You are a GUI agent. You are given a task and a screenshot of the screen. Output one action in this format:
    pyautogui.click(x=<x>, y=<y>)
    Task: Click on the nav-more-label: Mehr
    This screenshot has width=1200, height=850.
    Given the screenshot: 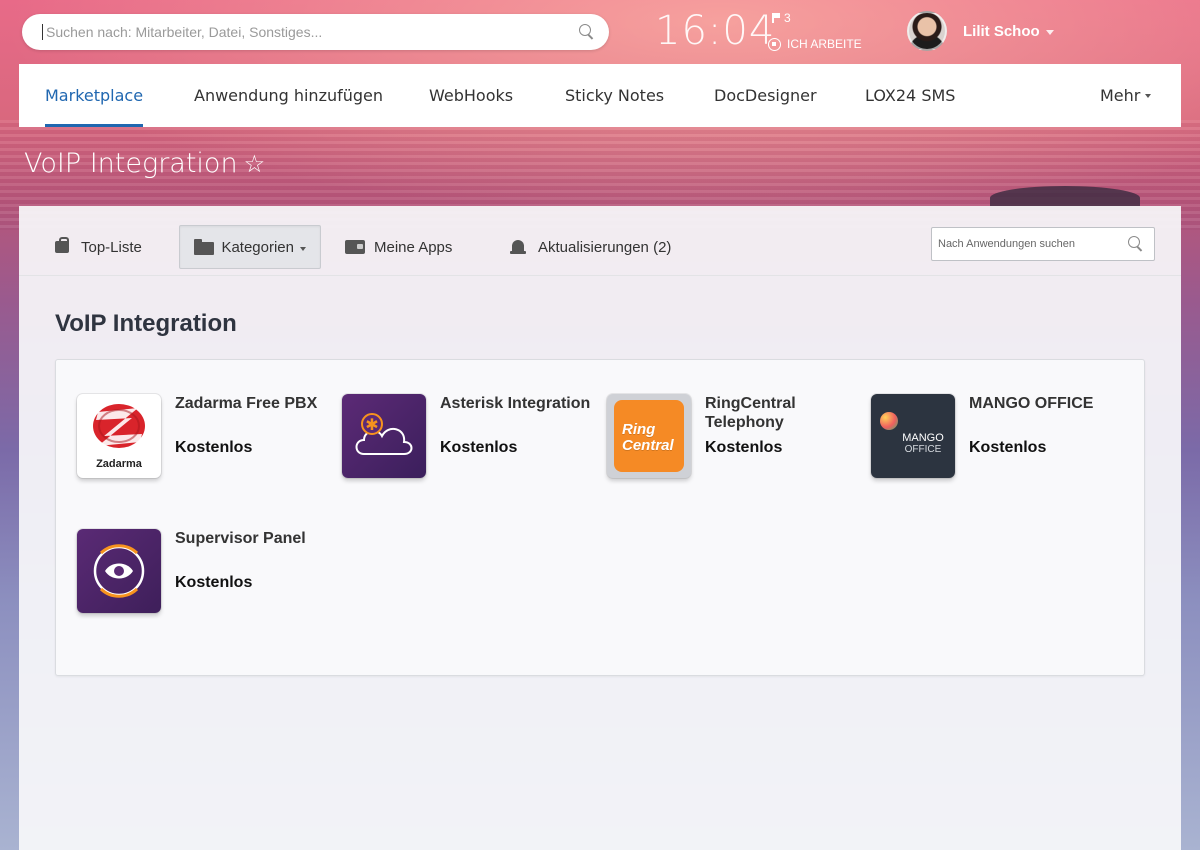 What is the action you would take?
    pyautogui.click(x=1120, y=95)
    